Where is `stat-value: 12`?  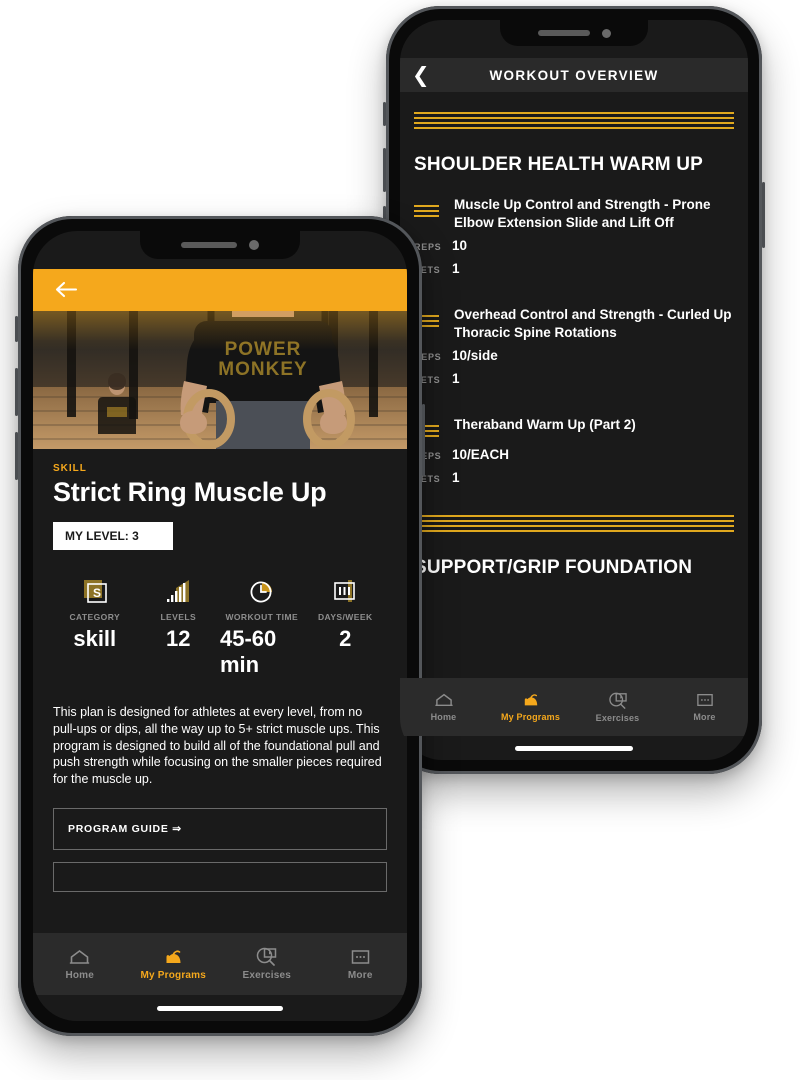
stat-value: 12 is located at coordinates (178, 638).